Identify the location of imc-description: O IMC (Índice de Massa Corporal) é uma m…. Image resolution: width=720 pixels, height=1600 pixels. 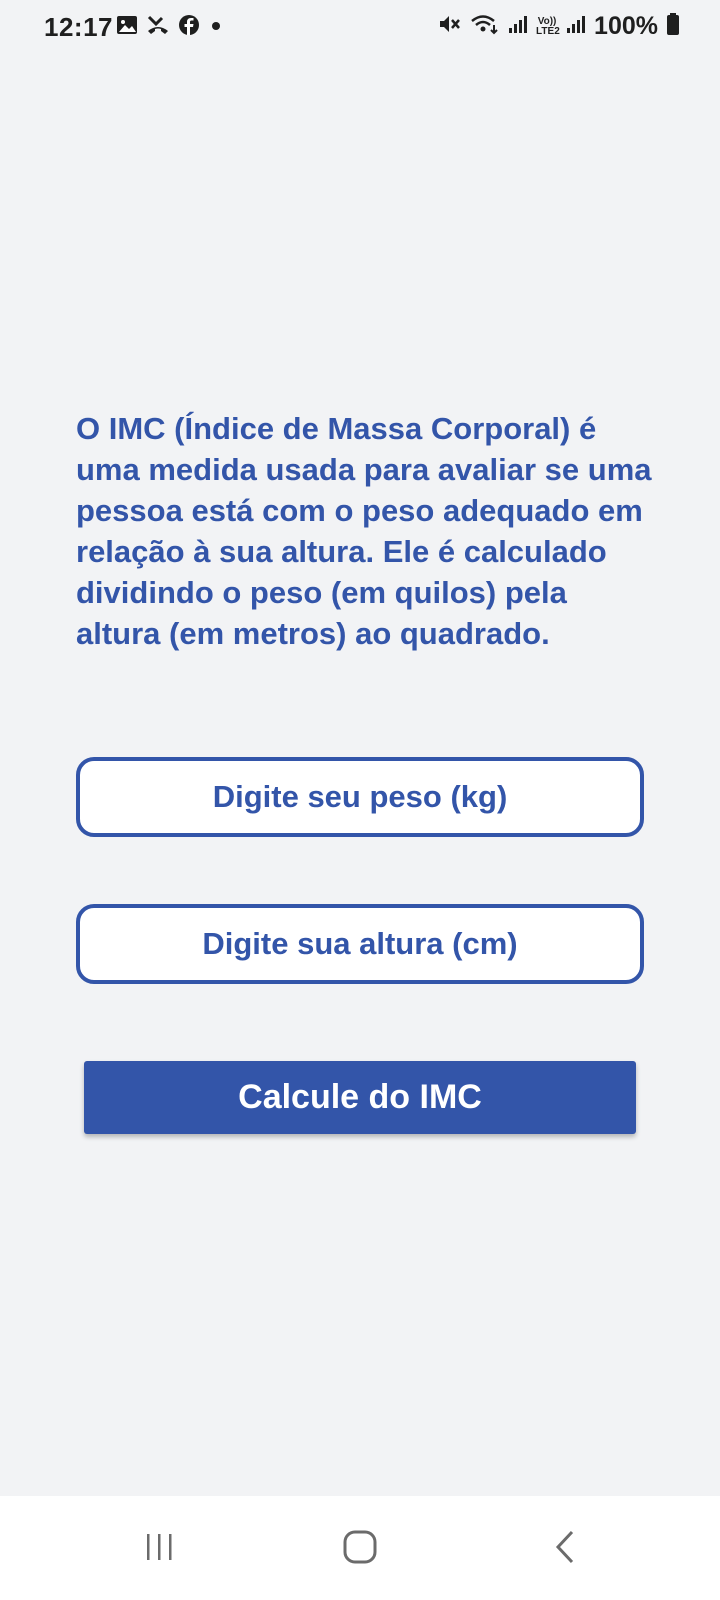
(364, 531).